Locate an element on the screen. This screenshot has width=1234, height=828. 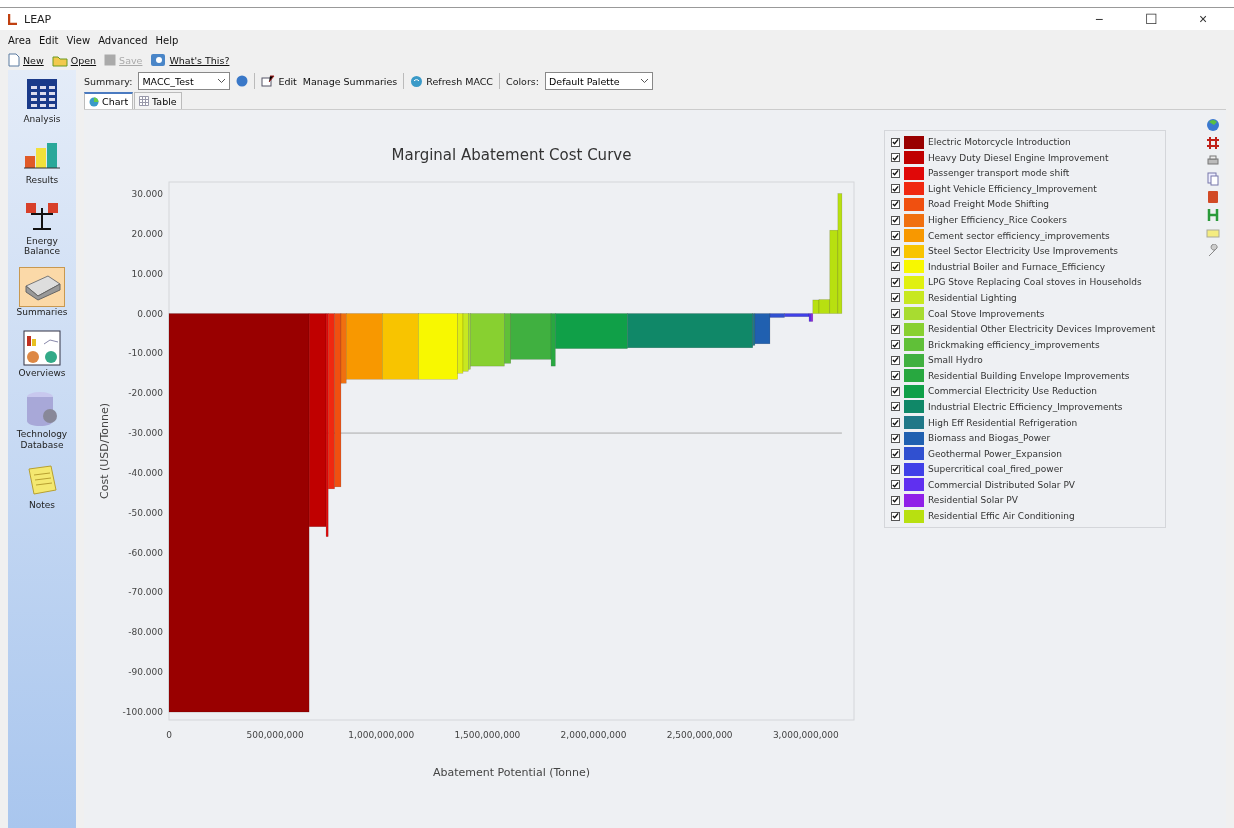
y-tick-label: -50.000 is located at coordinates (145, 512).